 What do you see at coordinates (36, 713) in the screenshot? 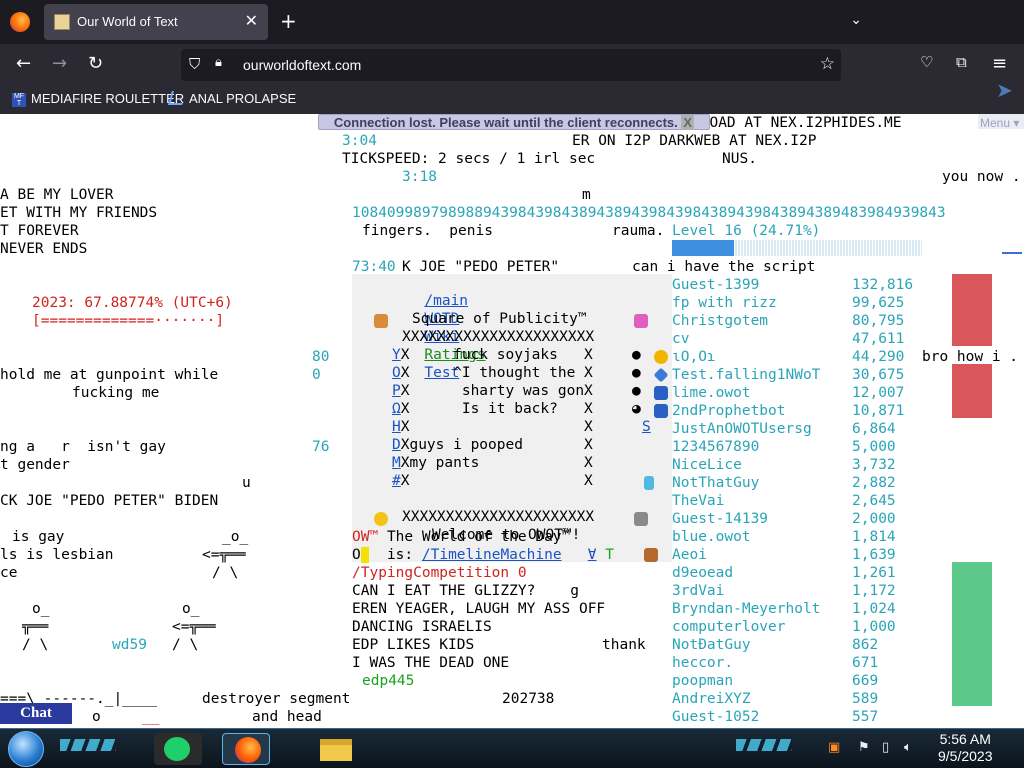
I see `chat-button: Chat` at bounding box center [36, 713].